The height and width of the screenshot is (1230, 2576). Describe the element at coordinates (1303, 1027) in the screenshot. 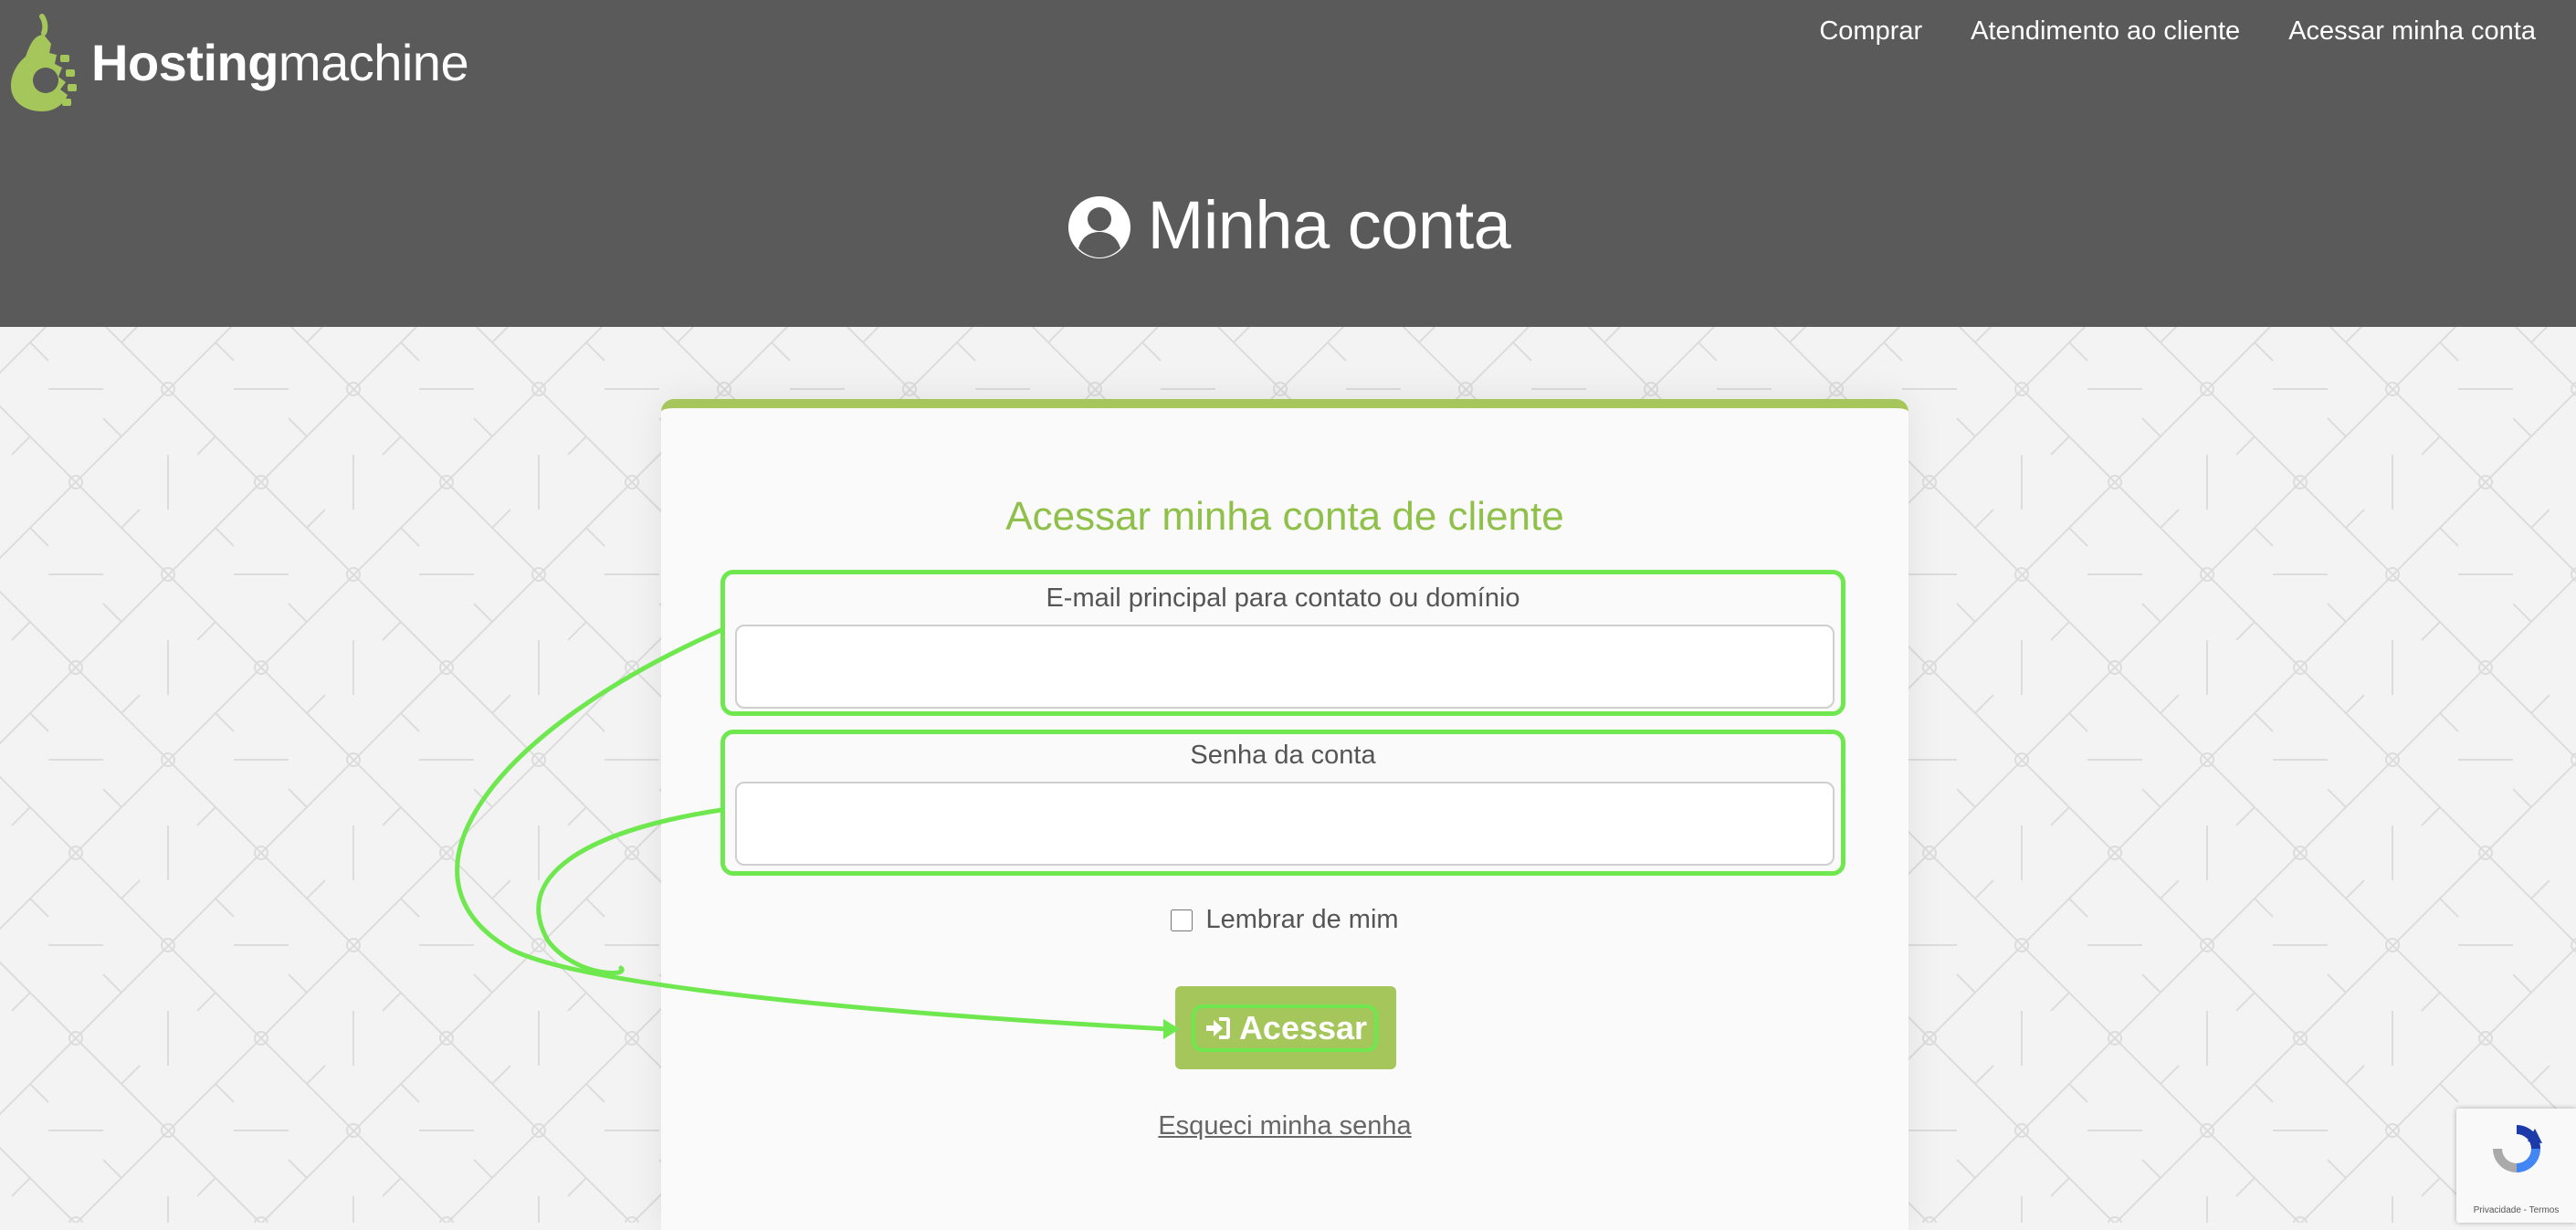

I see `submit-label: Acessar` at that location.